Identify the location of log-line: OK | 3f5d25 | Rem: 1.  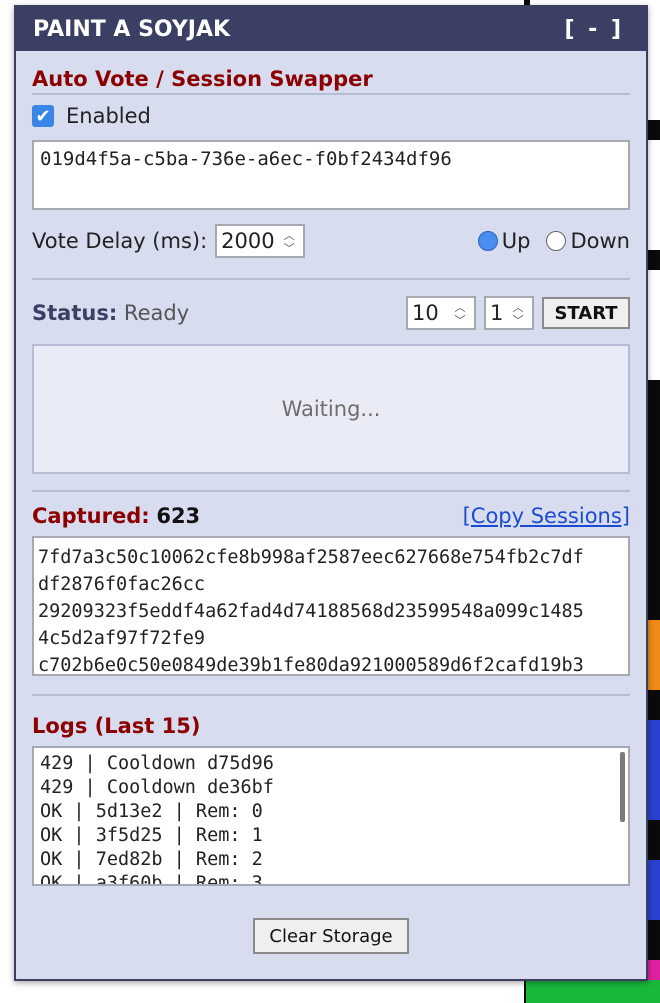
(151, 835).